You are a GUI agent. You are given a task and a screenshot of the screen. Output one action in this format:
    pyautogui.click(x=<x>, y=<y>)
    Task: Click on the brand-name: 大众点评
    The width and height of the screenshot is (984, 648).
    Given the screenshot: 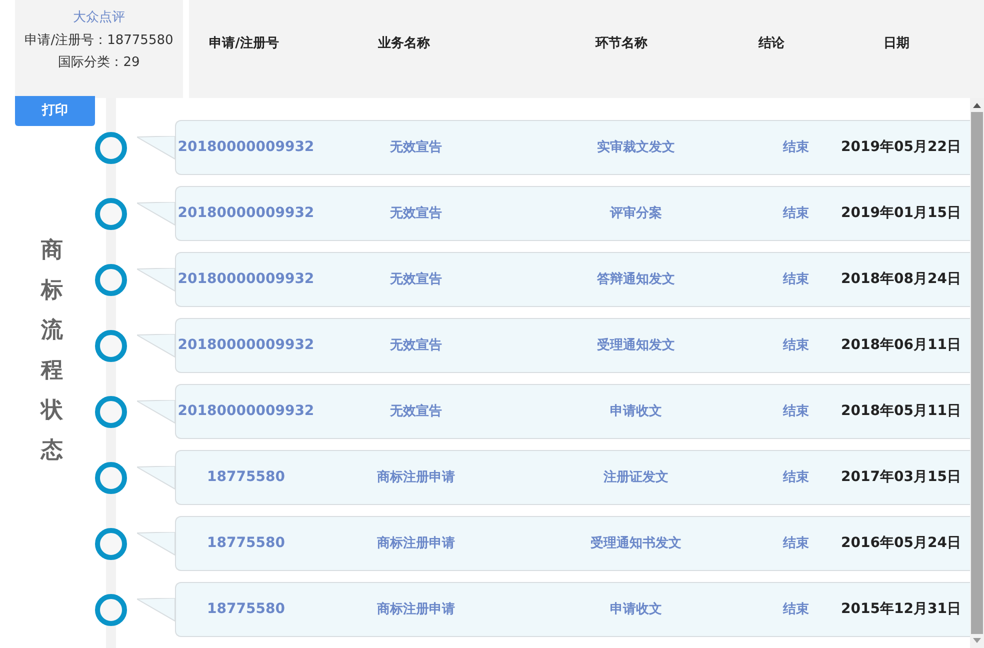 What is the action you would take?
    pyautogui.click(x=99, y=18)
    